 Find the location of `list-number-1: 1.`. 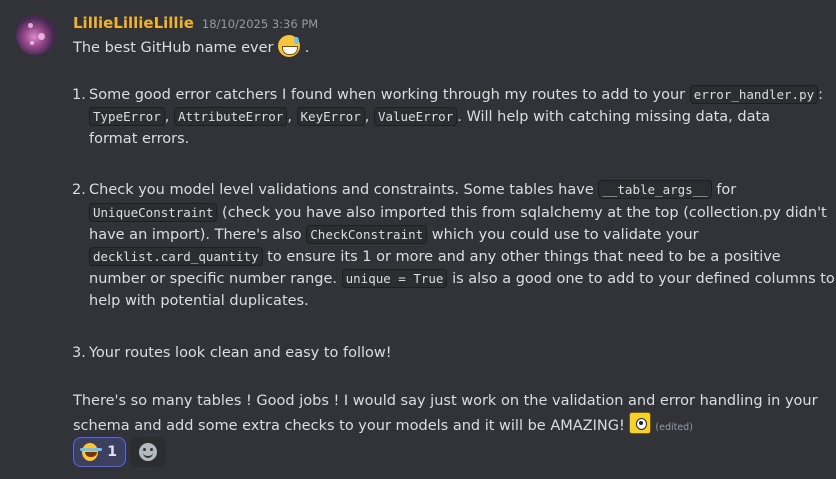

list-number-1: 1. is located at coordinates (79, 95).